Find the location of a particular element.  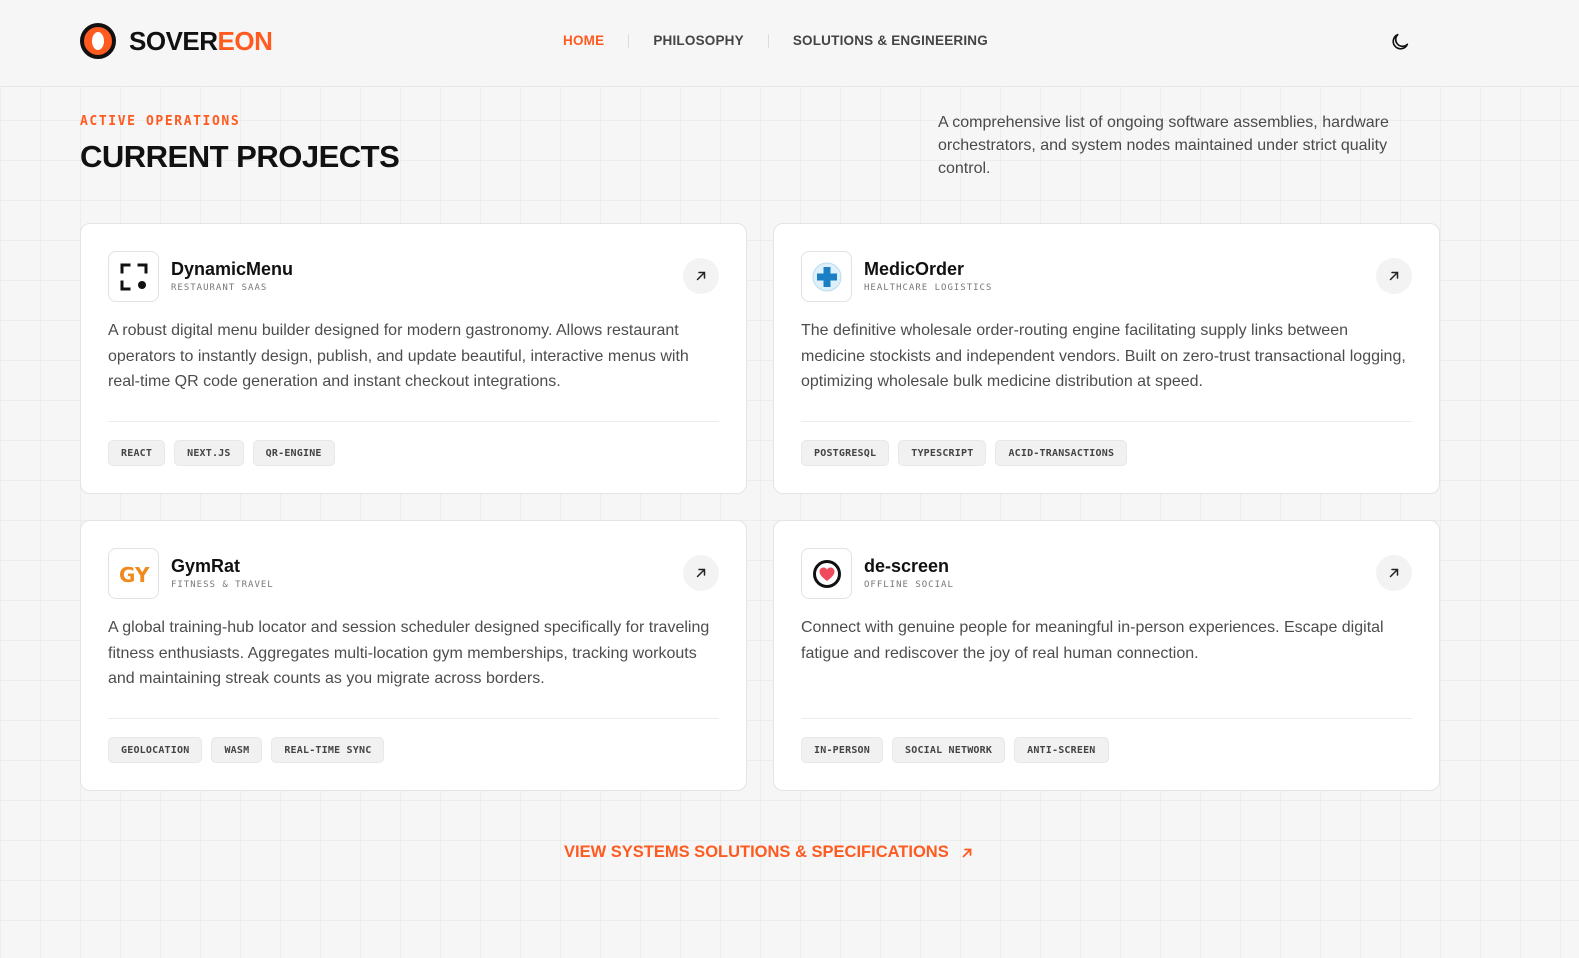

qr-scan-icon is located at coordinates (133, 276).